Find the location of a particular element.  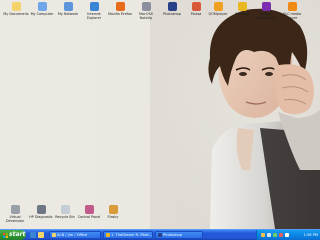

taskbar-item-explorer: AI-B / Jim / Office is located at coordinates (75, 235).